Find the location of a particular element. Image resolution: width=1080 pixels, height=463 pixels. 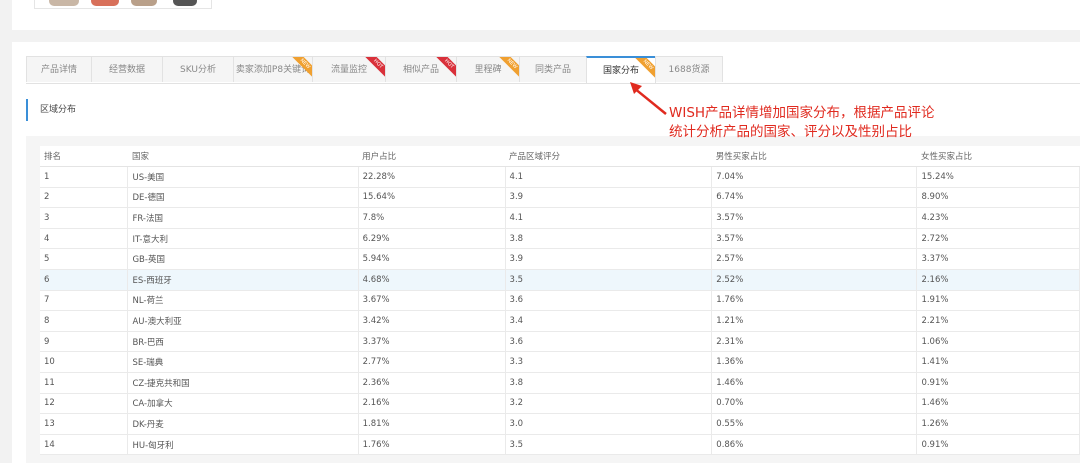

section-title: 区域分布 is located at coordinates (51, 110).